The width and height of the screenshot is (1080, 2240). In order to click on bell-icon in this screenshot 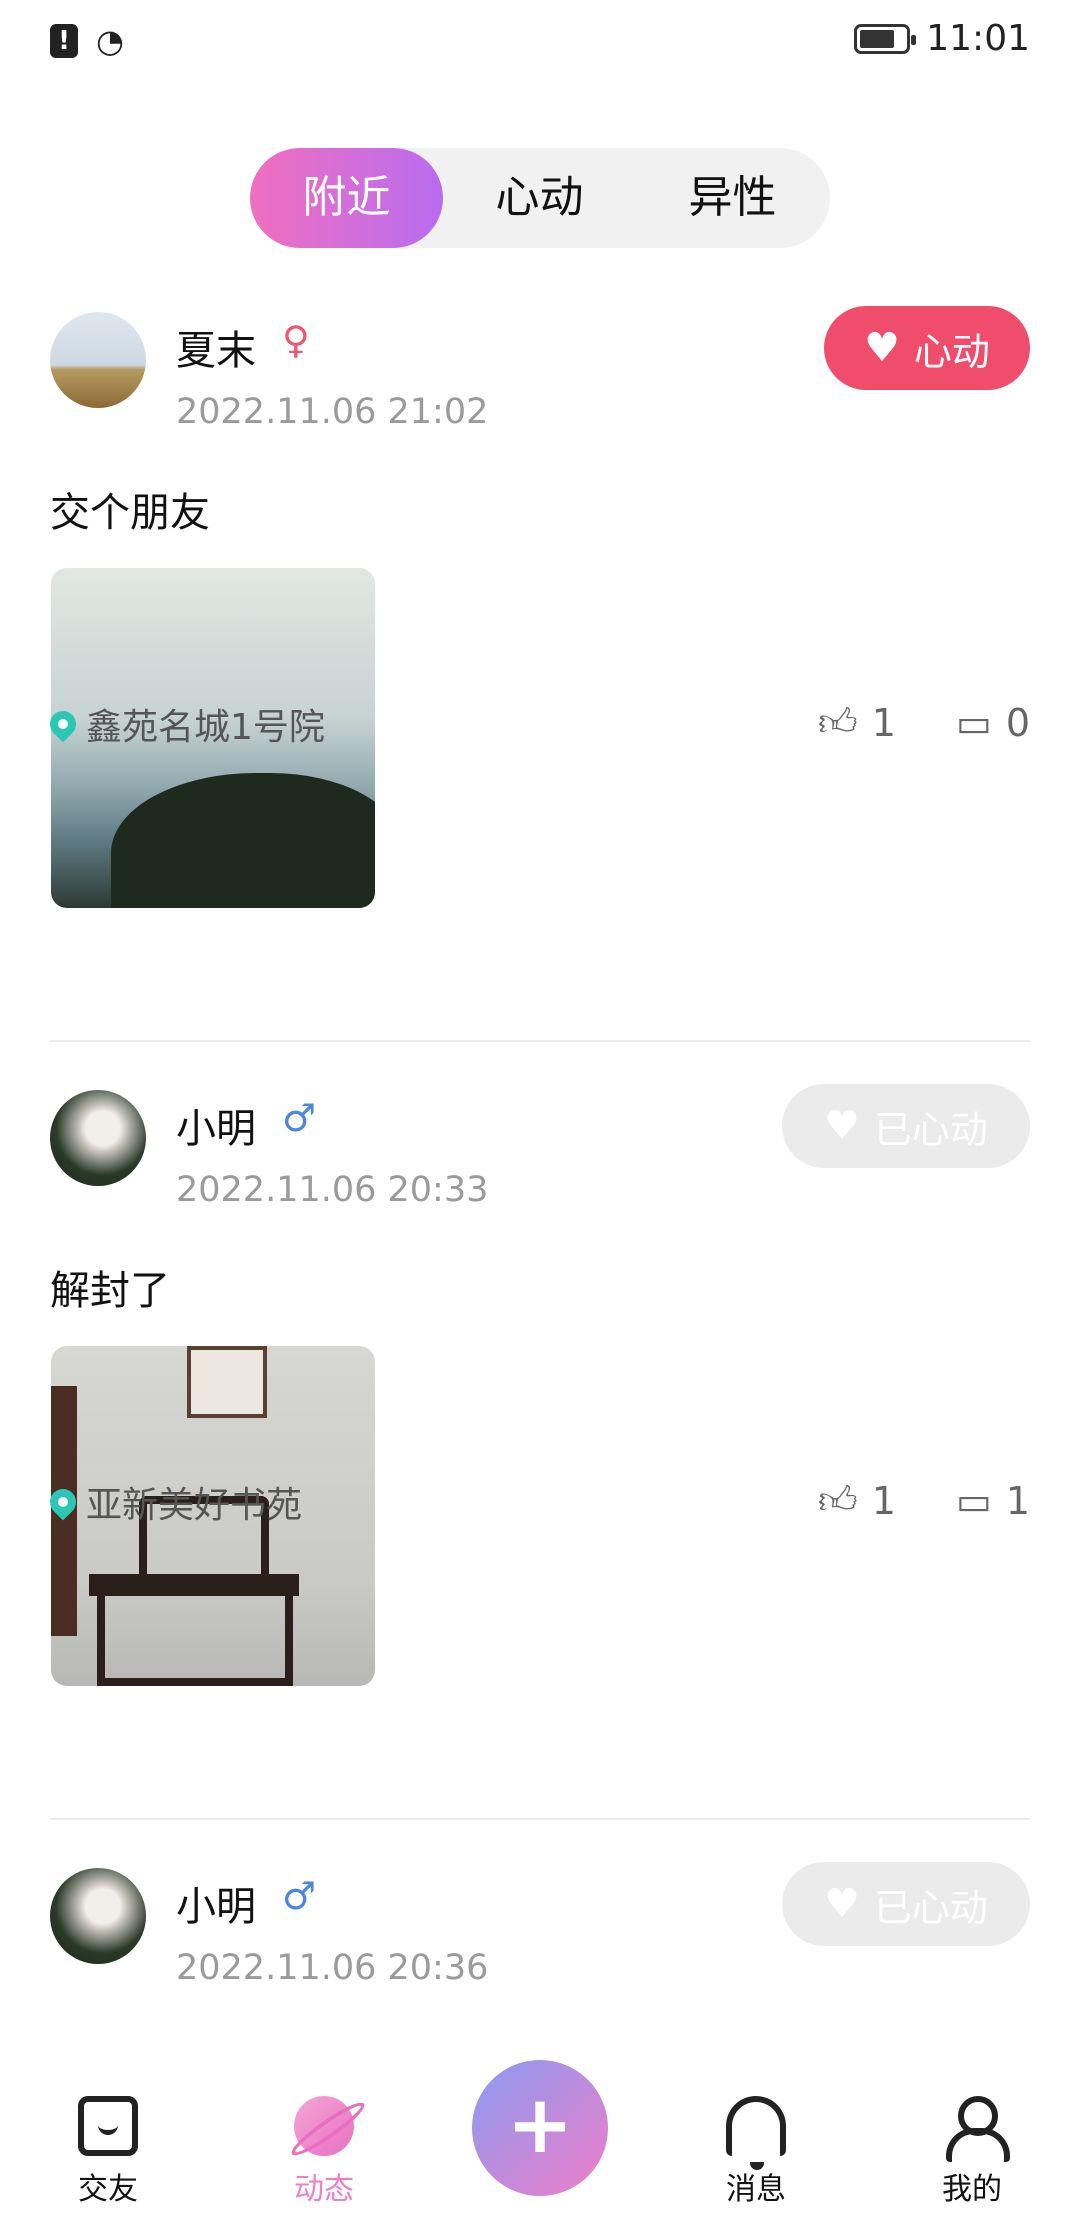, I will do `click(756, 2133)`.